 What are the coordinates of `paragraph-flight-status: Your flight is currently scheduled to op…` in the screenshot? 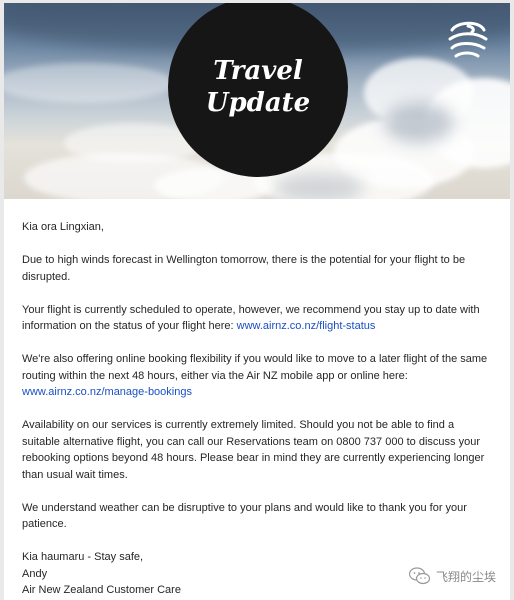 It's located at (256, 318).